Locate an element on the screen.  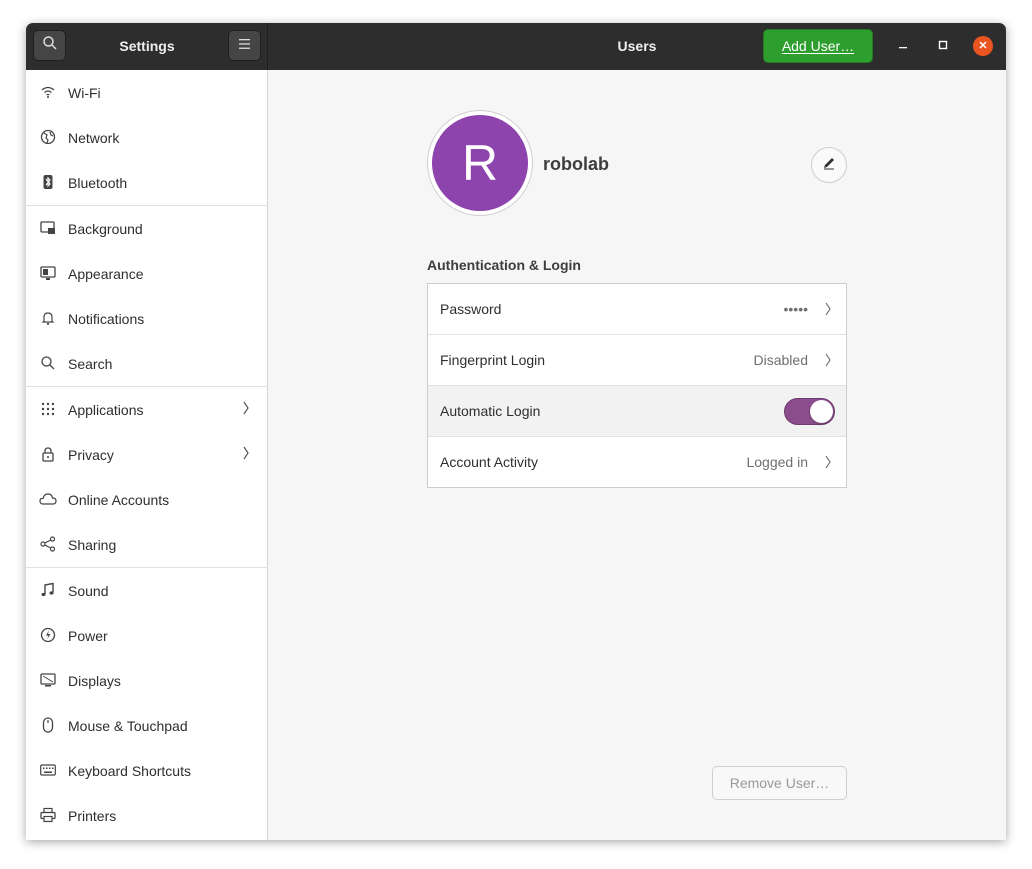
avatar: R is located at coordinates (480, 163).